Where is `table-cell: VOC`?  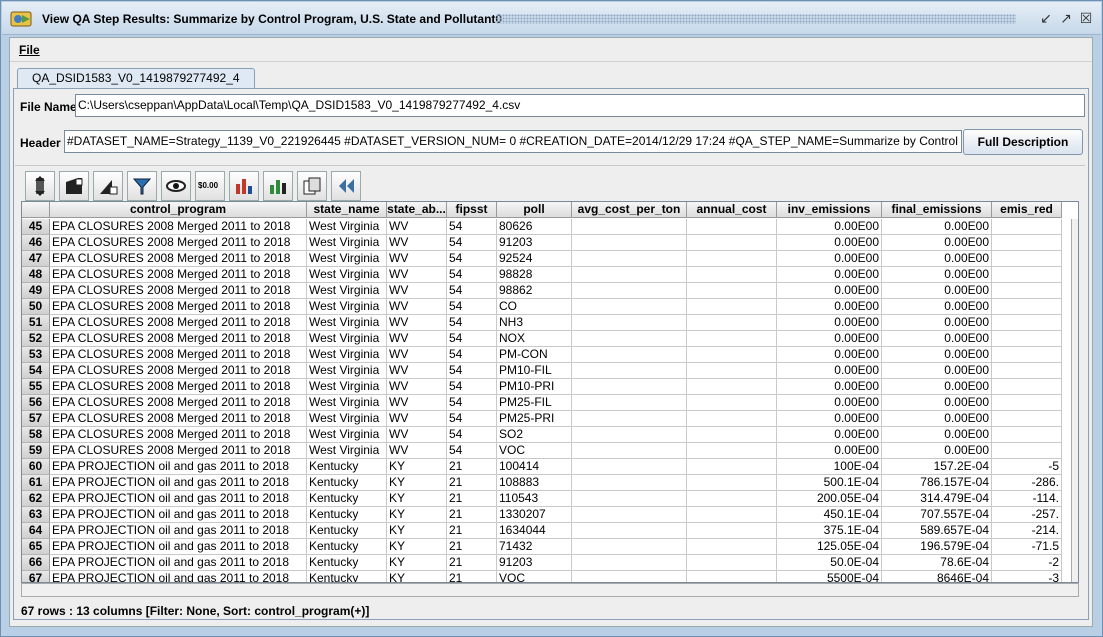
table-cell: VOC is located at coordinates (534, 451).